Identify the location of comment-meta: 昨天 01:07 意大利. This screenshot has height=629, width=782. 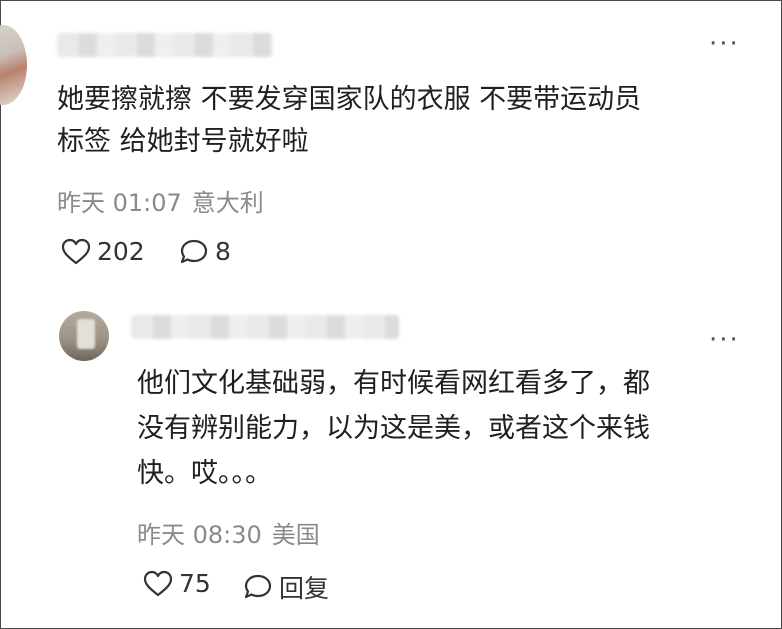
(165, 200).